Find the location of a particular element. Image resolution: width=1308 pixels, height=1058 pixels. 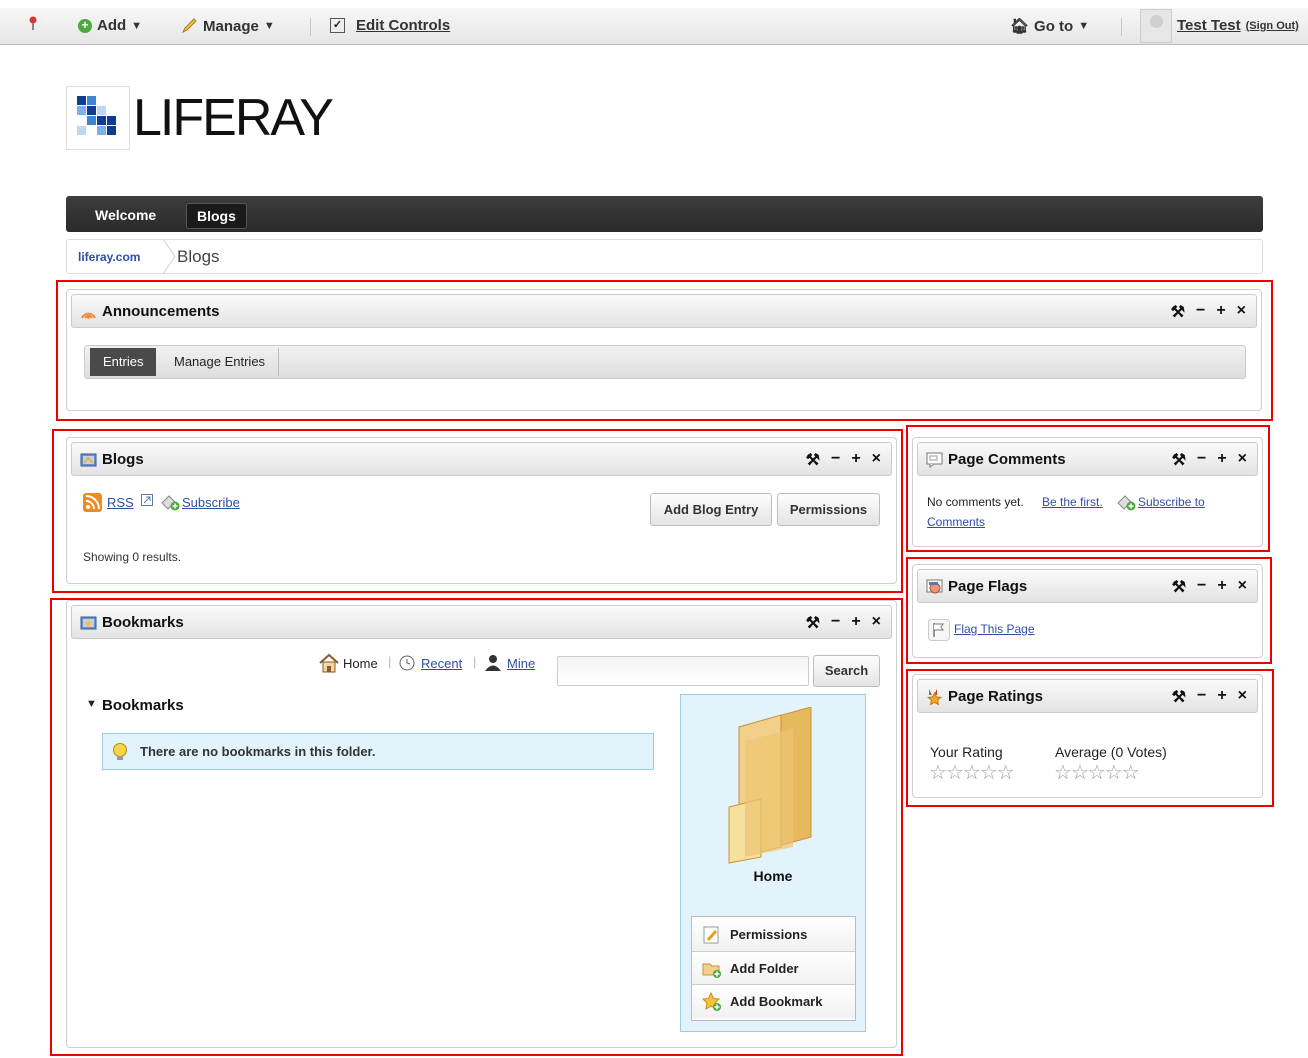

ratings-icon is located at coordinates (934, 697).